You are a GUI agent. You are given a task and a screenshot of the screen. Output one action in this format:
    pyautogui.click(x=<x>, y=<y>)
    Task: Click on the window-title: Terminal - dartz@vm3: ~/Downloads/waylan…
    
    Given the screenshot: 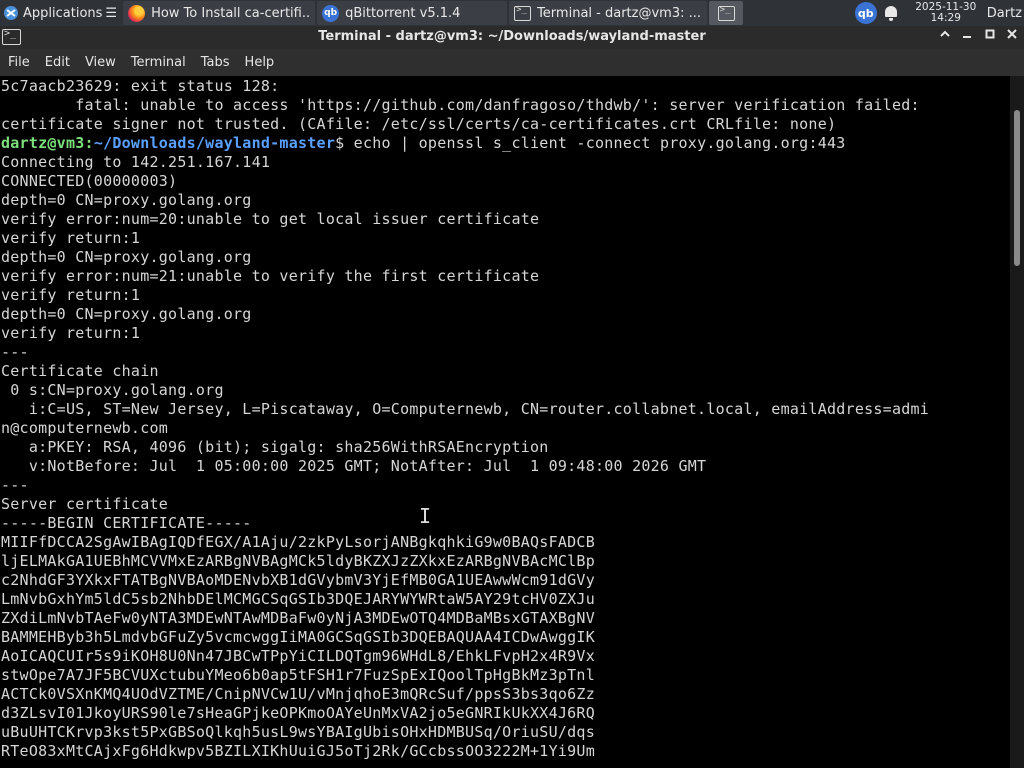 What is the action you would take?
    pyautogui.click(x=512, y=36)
    